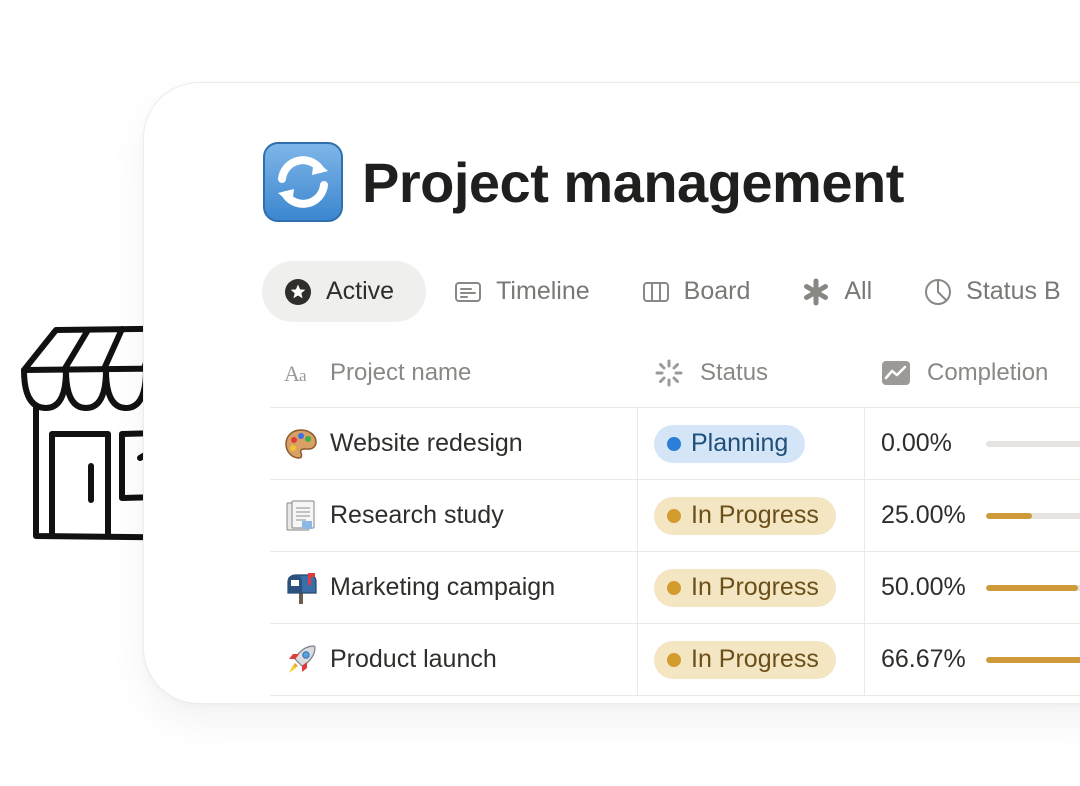  I want to click on tab-timeline: Timeline, so click(523, 291).